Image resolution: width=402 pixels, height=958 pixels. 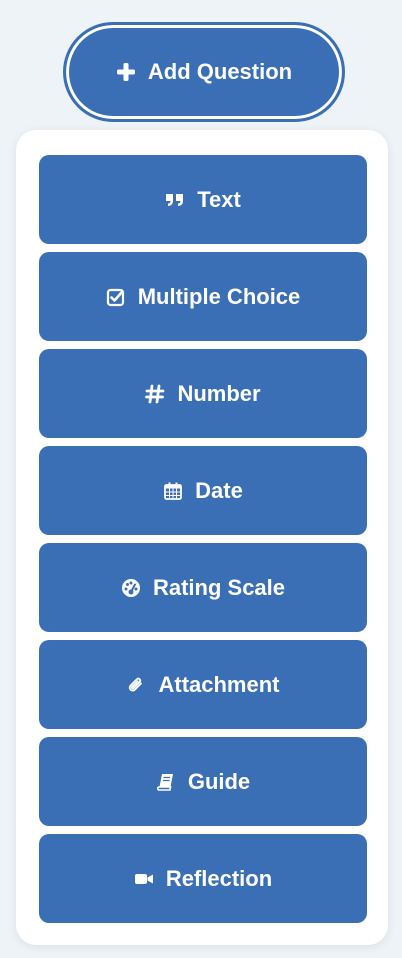 What do you see at coordinates (219, 684) in the screenshot?
I see `question-type-label: Attachment` at bounding box center [219, 684].